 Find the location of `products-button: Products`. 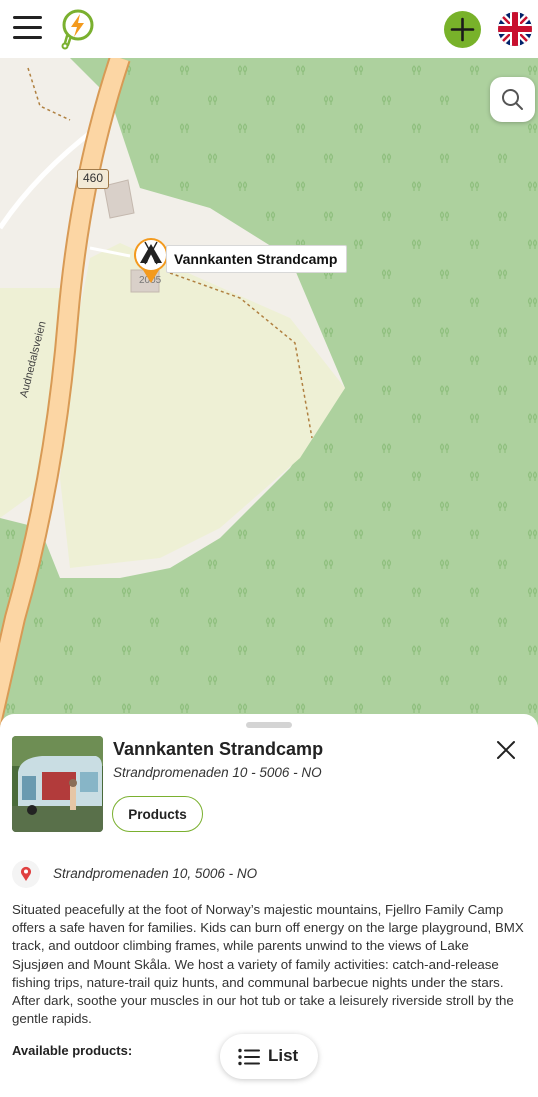

products-button: Products is located at coordinates (157, 814).